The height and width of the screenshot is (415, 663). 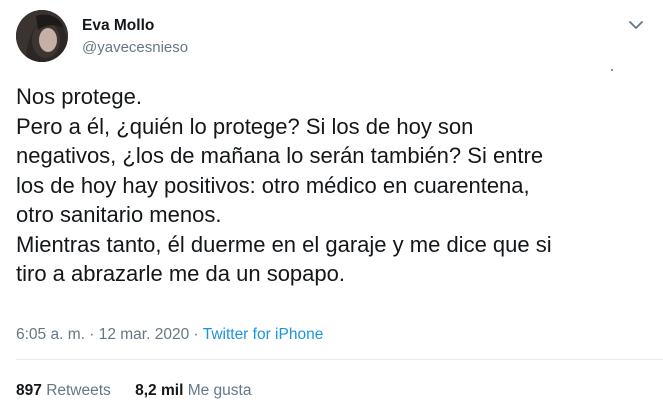 I want to click on avatar-image, so click(x=42, y=36).